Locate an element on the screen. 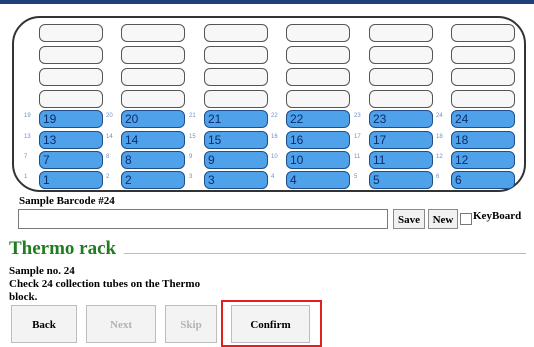  tube-position-label: 16 is located at coordinates (274, 137).